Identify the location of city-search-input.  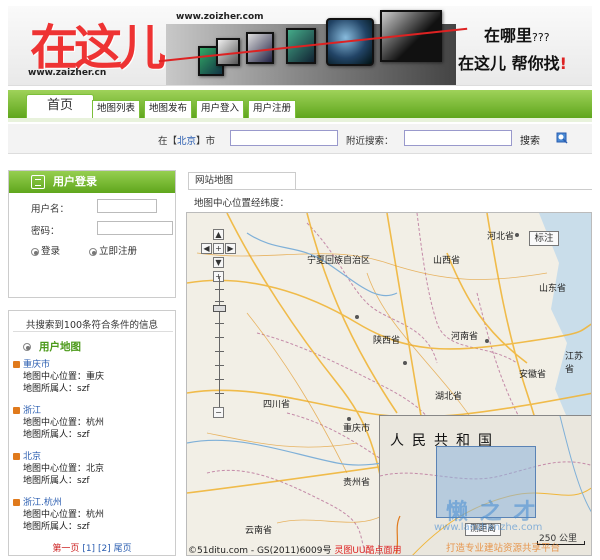
(284, 138).